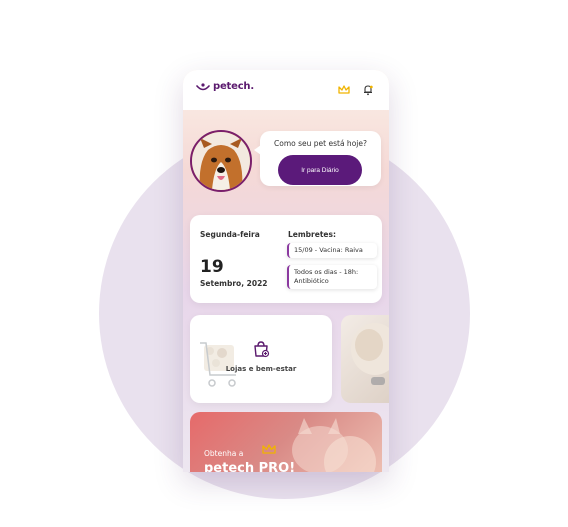 Image resolution: width=568 pixels, height=527 pixels. What do you see at coordinates (230, 234) in the screenshot?
I see `day-name: Segunda-feira` at bounding box center [230, 234].